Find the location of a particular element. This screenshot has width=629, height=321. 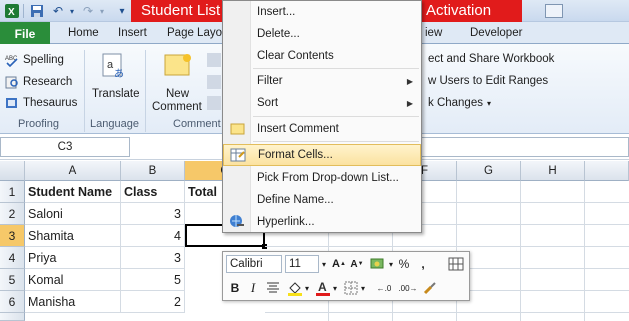

thesaurus-label: Thesaurus is located at coordinates (50, 103).